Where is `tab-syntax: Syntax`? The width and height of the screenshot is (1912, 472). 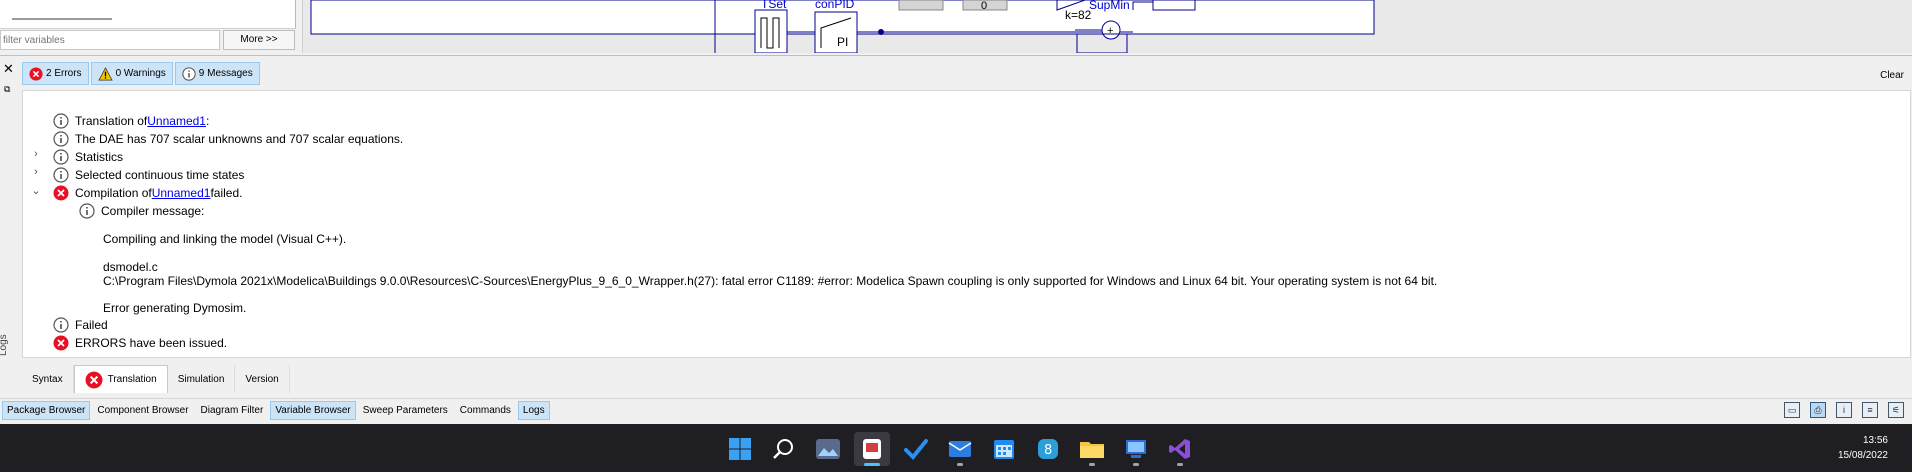
tab-syntax: Syntax is located at coordinates (48, 379).